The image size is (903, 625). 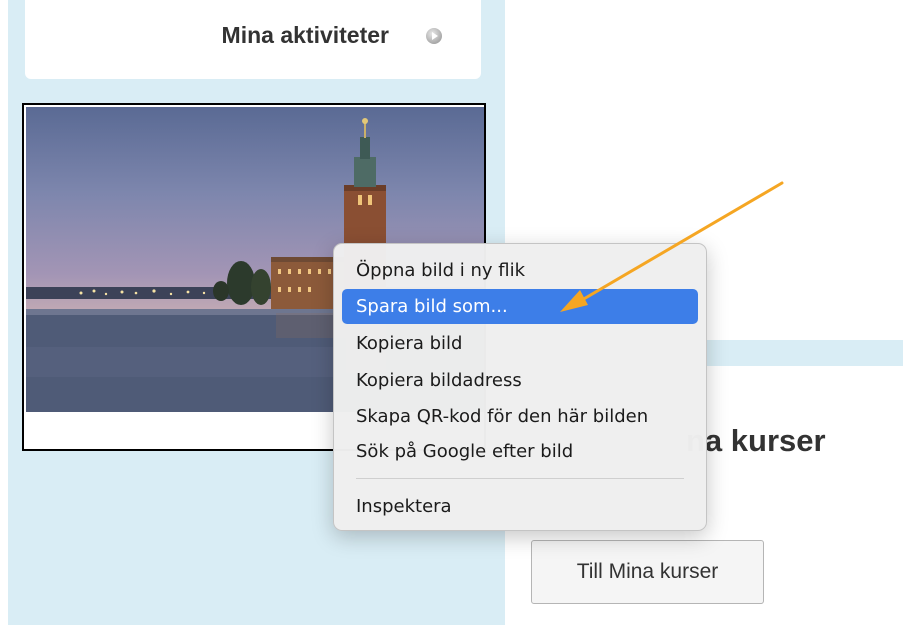 I want to click on annotation-arrow-shaft, so click(x=682, y=241).